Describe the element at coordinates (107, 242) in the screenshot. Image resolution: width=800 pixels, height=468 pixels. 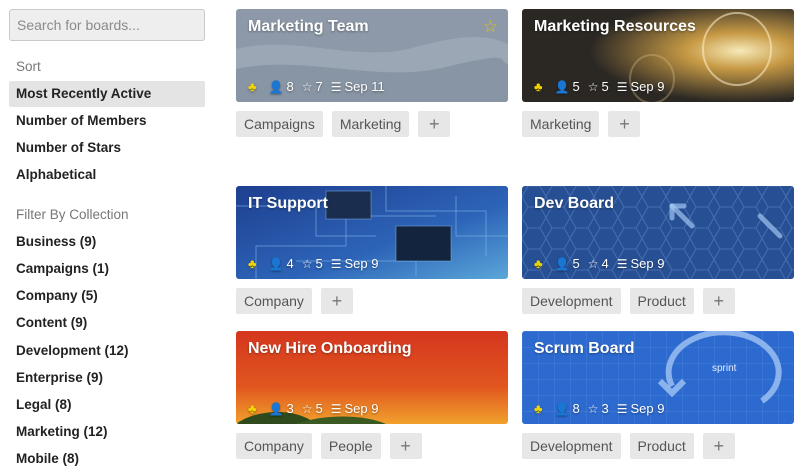
I see `collection-business: Business (9)` at that location.